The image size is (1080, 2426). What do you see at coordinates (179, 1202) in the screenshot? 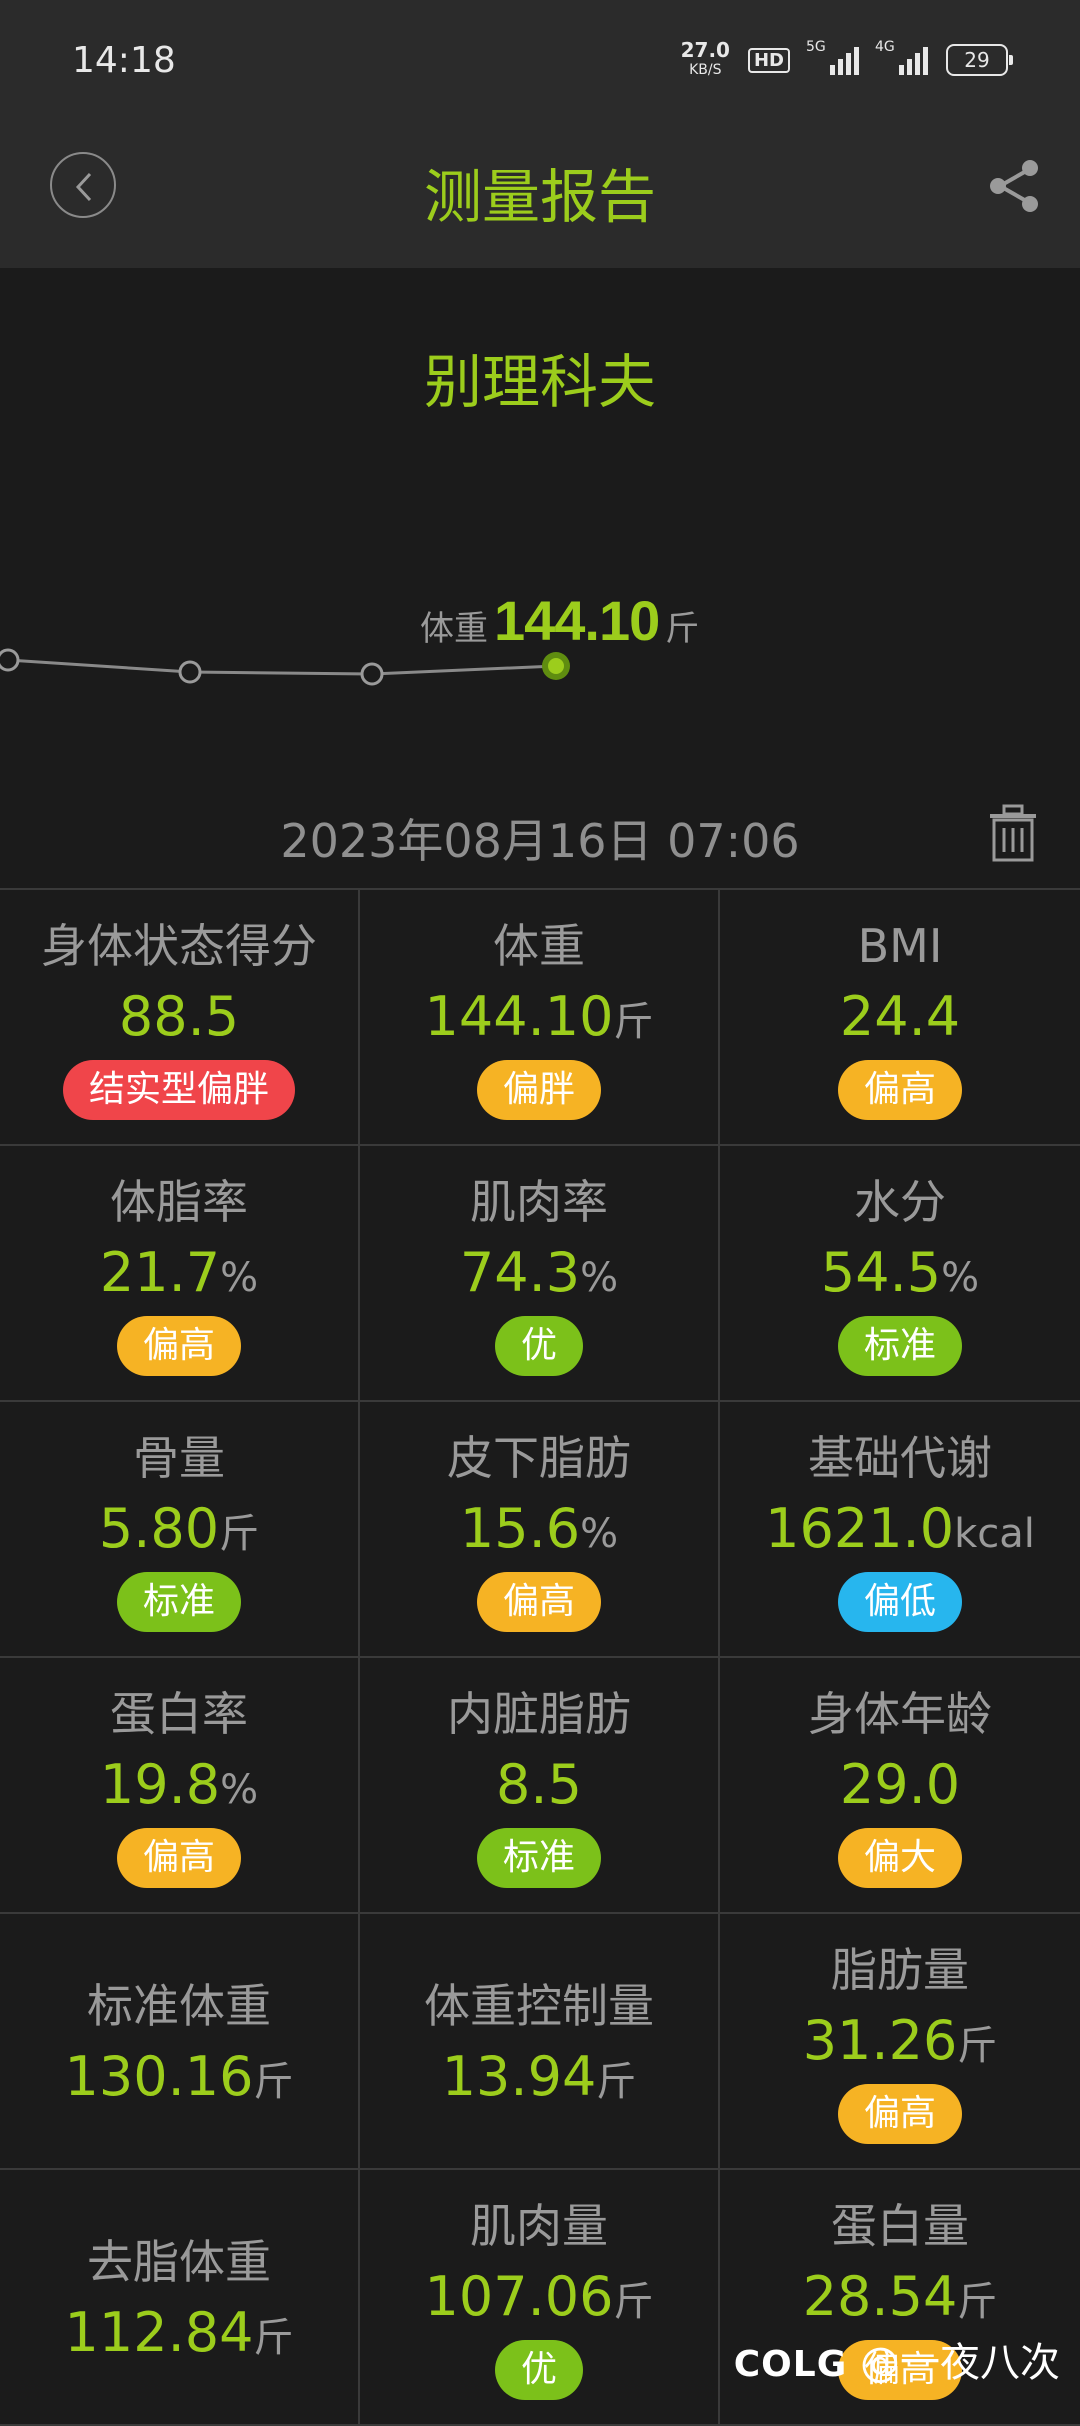
I see `metric-label: 体脂率` at bounding box center [179, 1202].